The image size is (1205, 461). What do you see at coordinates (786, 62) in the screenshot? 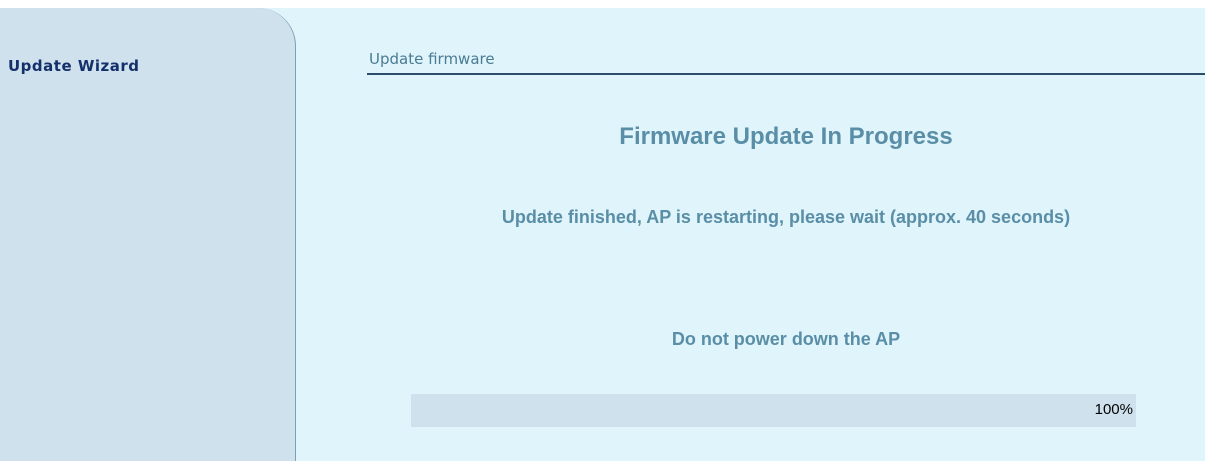
I see `section-header: Update firmware` at bounding box center [786, 62].